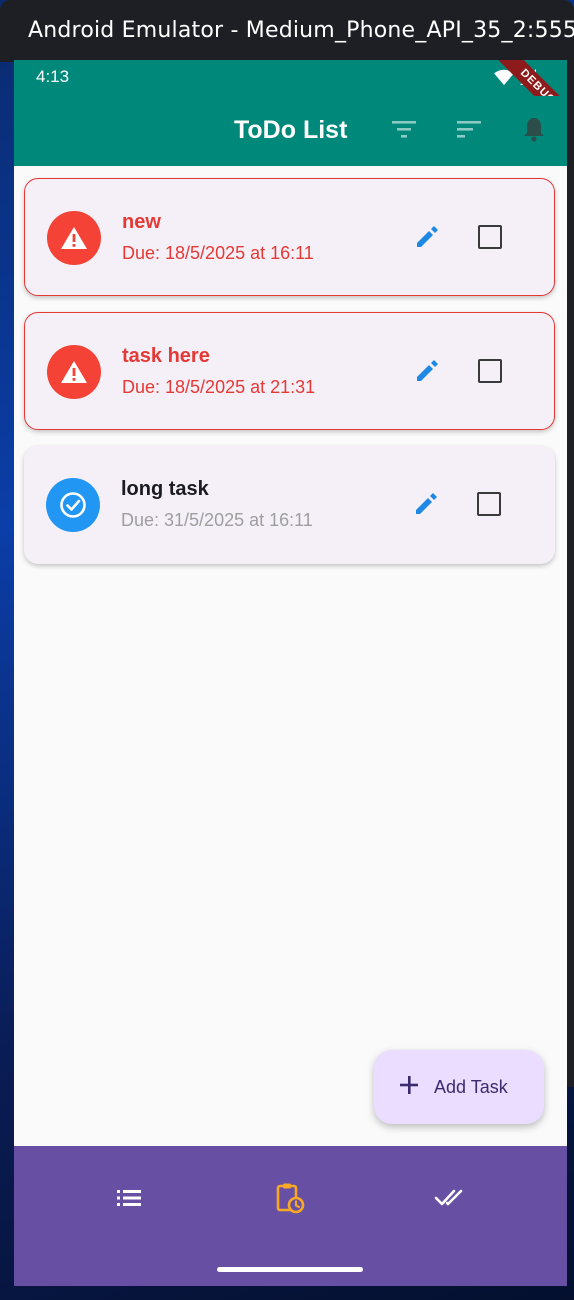 This screenshot has height=1300, width=574. I want to click on task-card: task here Due: 18/5/2025 at 21:31, so click(289, 371).